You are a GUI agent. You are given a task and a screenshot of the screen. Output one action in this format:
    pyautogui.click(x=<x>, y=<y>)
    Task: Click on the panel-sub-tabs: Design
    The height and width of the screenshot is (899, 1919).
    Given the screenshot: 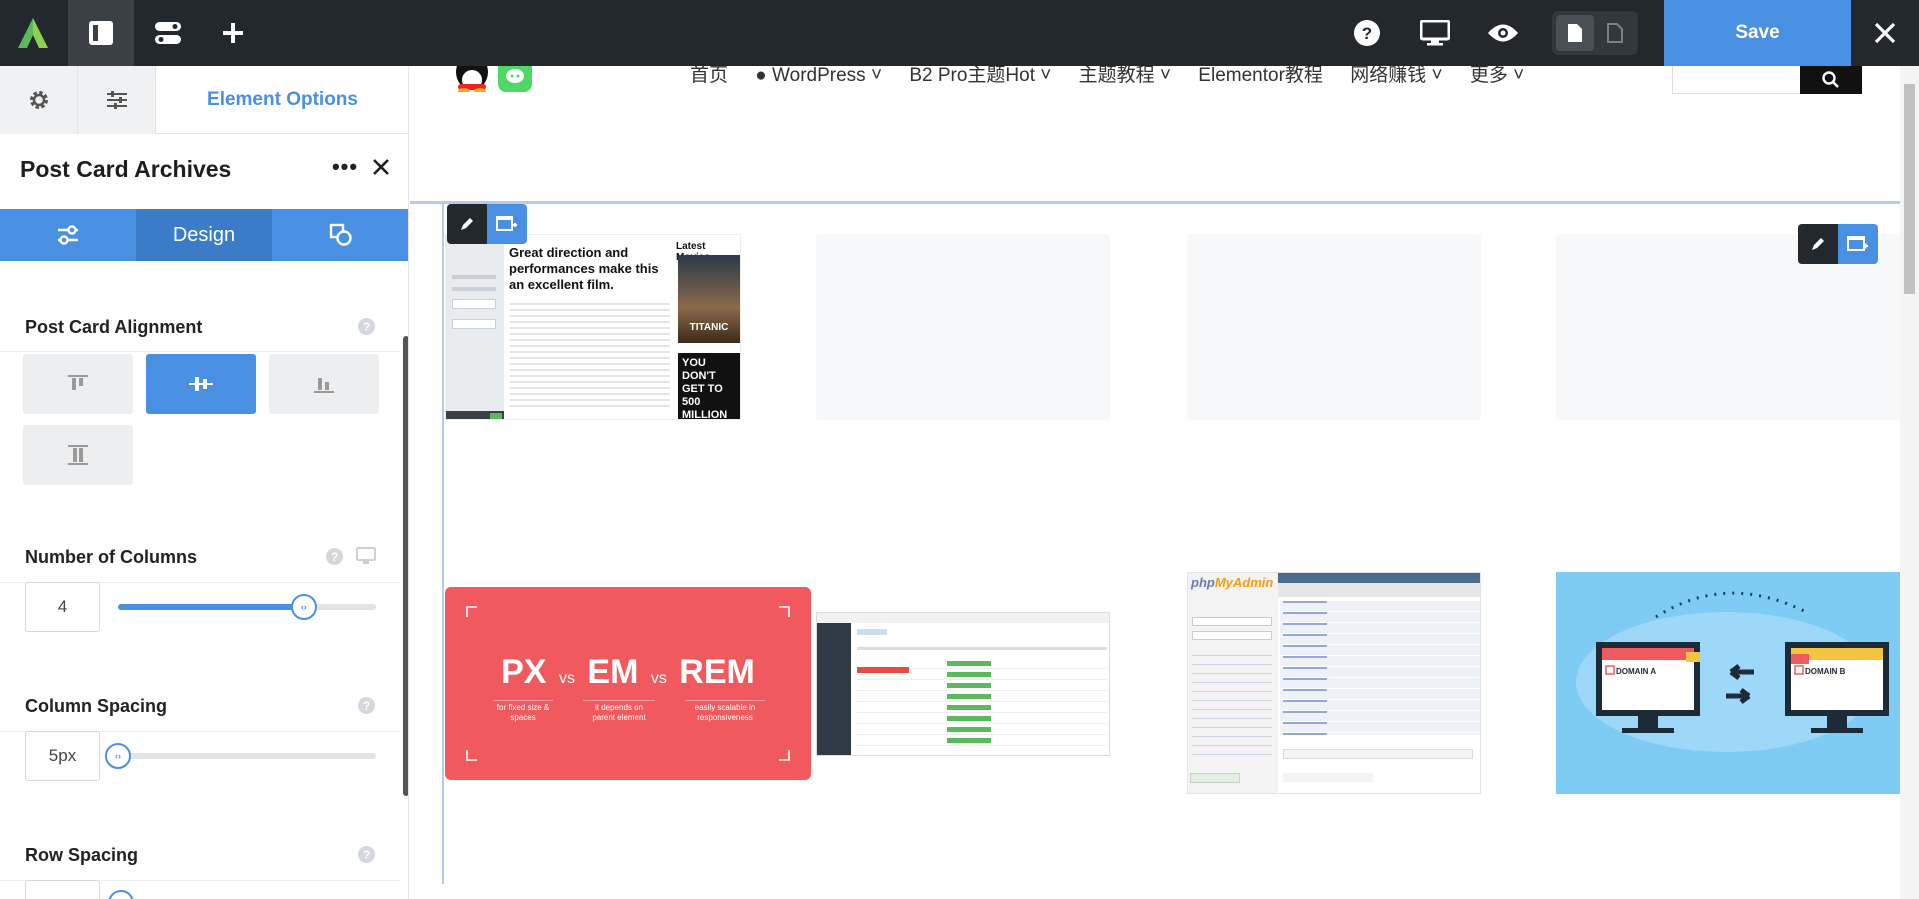 What is the action you would take?
    pyautogui.click(x=204, y=235)
    